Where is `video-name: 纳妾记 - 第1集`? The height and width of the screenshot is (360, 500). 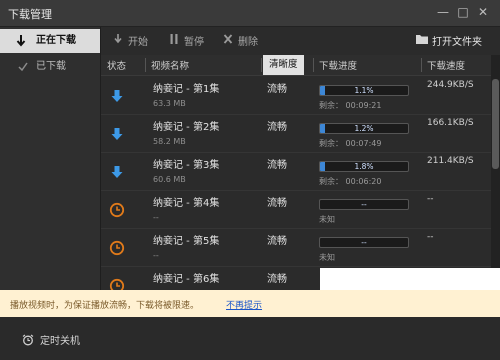
video-name: 纳妾记 - 第1集 is located at coordinates (186, 89).